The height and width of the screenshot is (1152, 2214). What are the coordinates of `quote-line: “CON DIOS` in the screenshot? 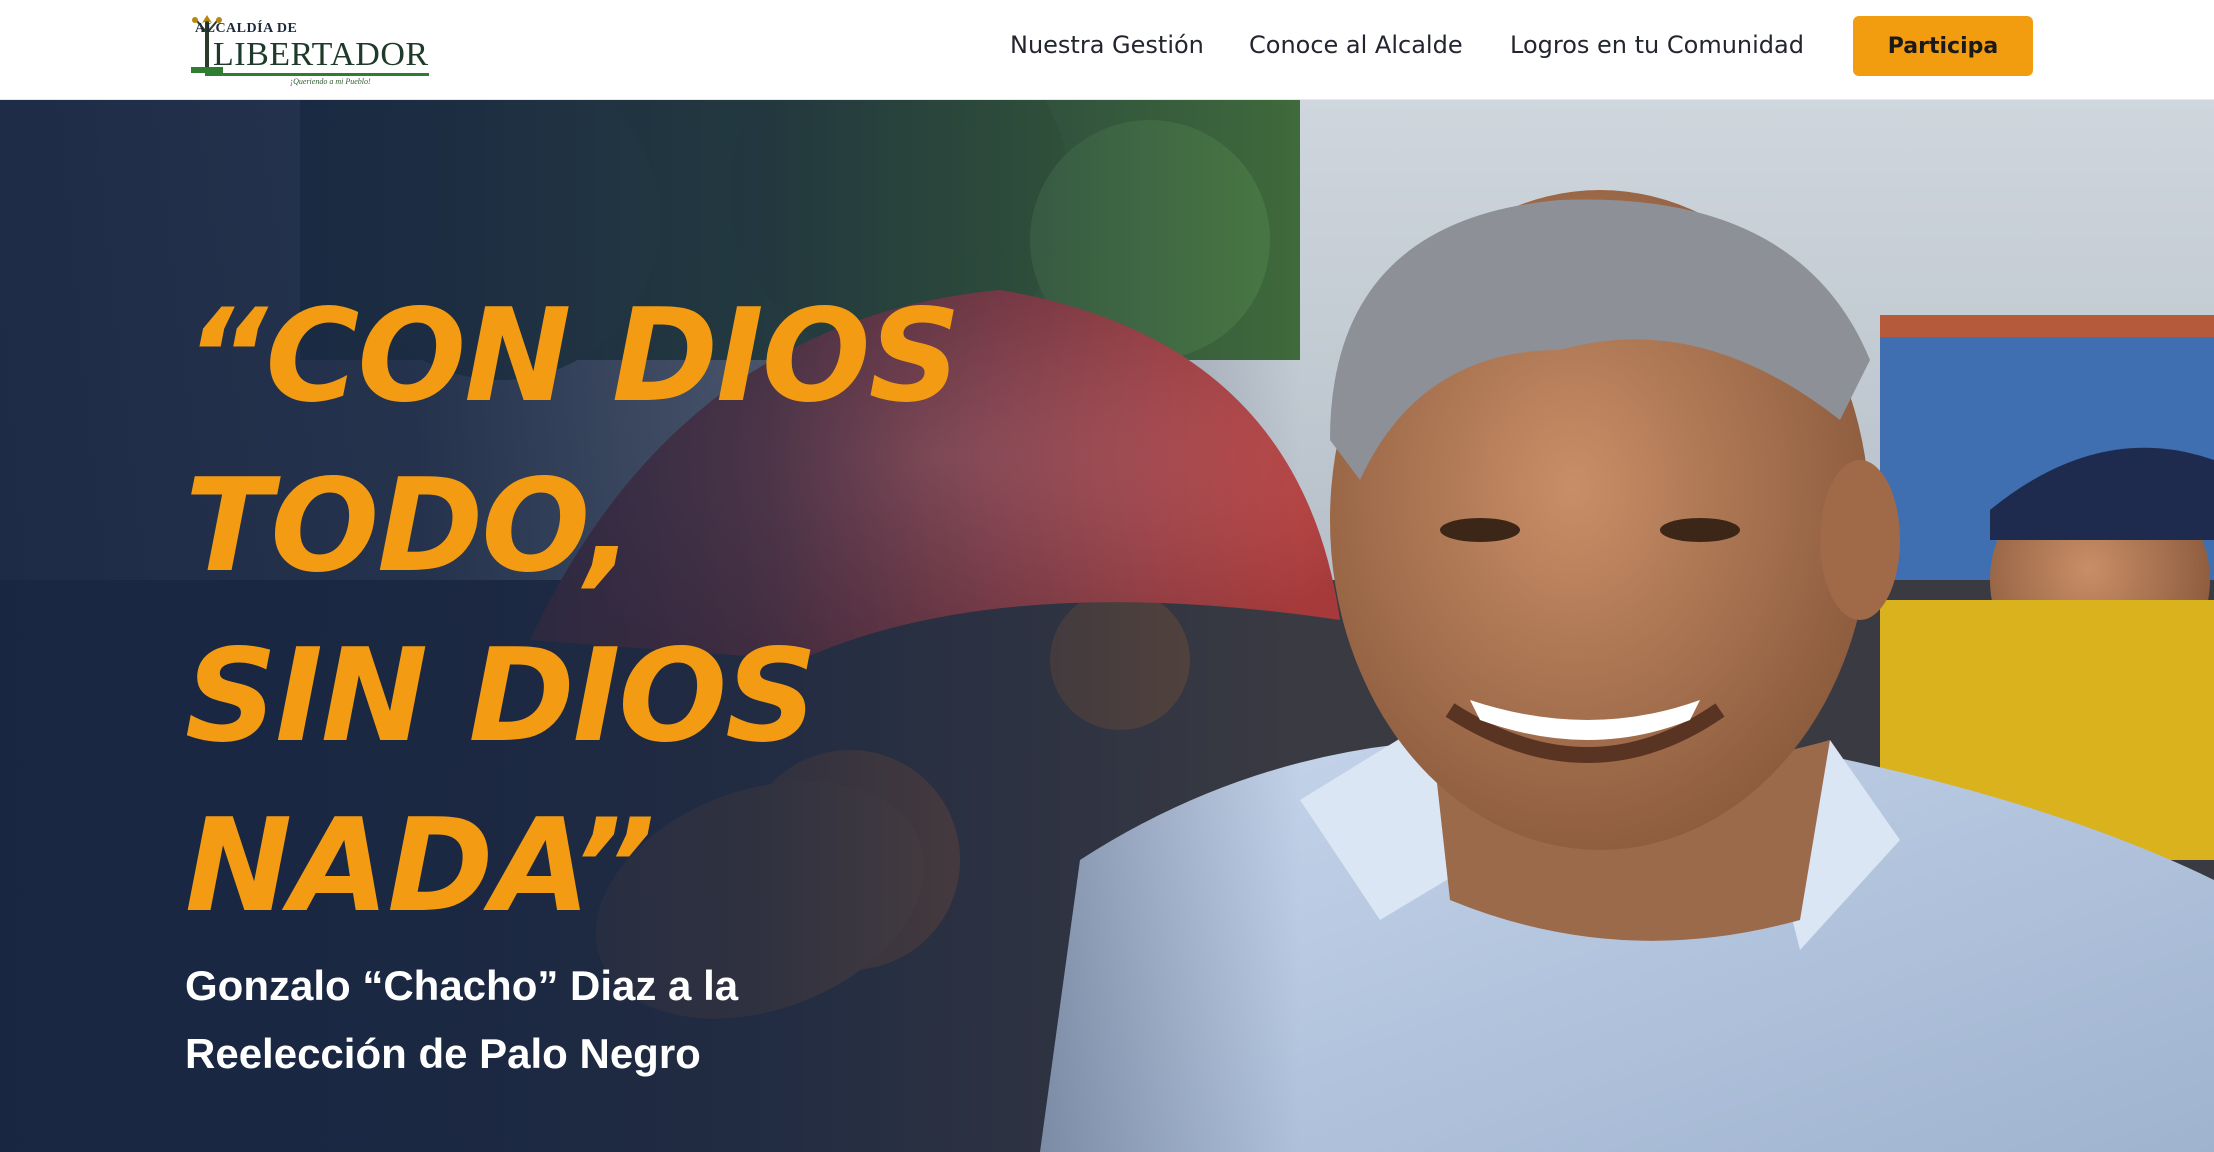 It's located at (573, 356).